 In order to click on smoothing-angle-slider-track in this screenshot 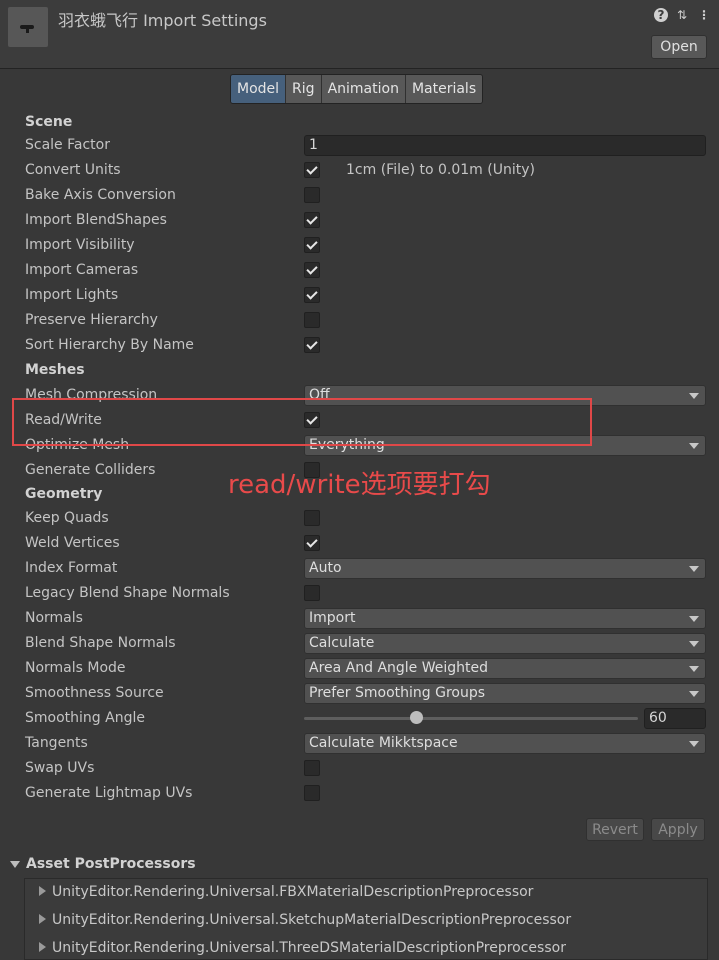, I will do `click(471, 718)`.